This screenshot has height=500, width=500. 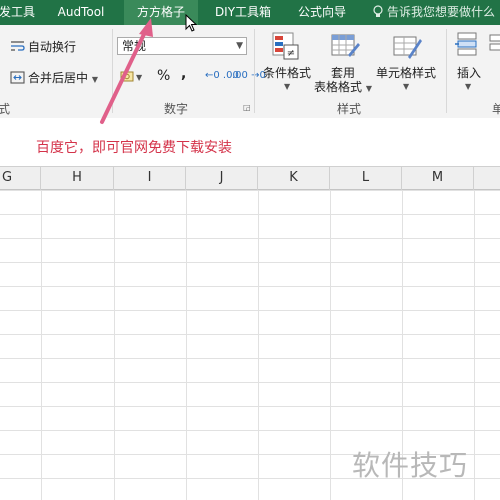 I want to click on mouse-cursor-icon, so click(x=191, y=23).